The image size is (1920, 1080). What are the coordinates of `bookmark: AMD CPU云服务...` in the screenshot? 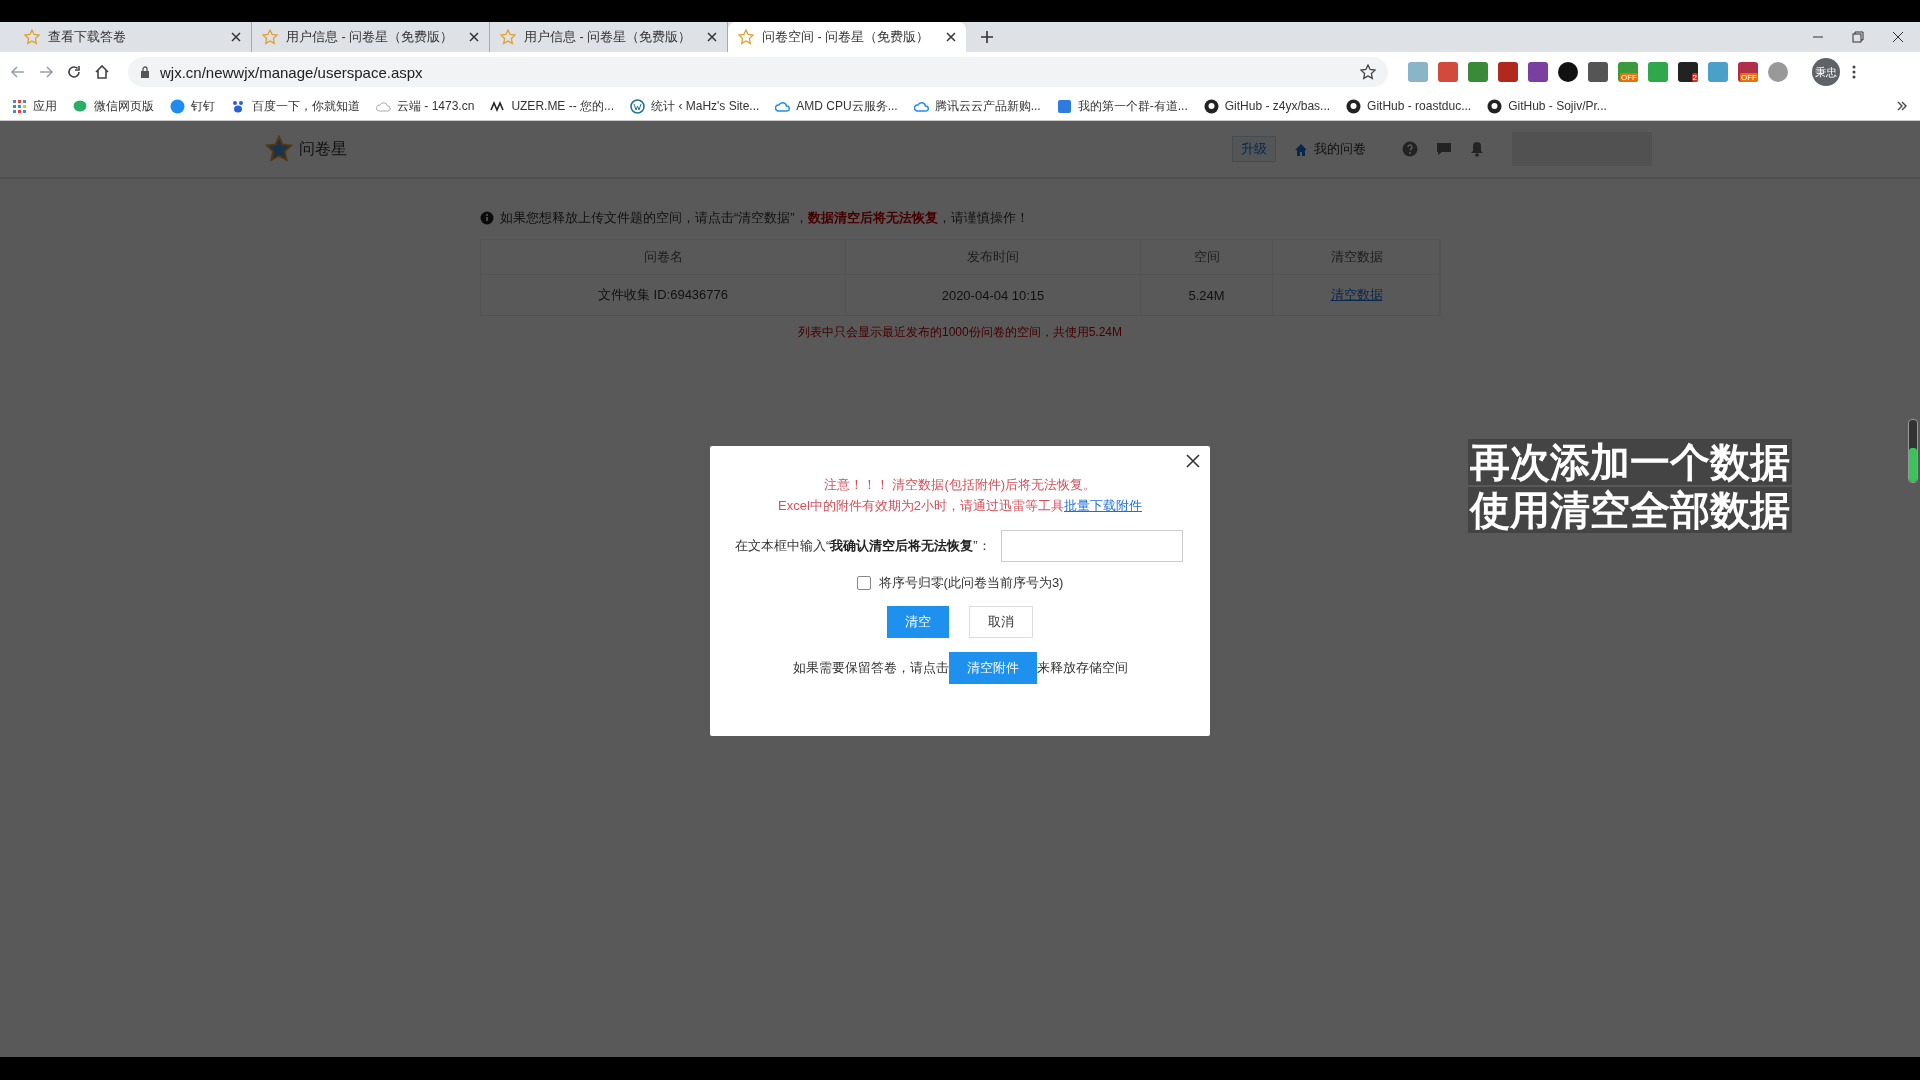 It's located at (836, 106).